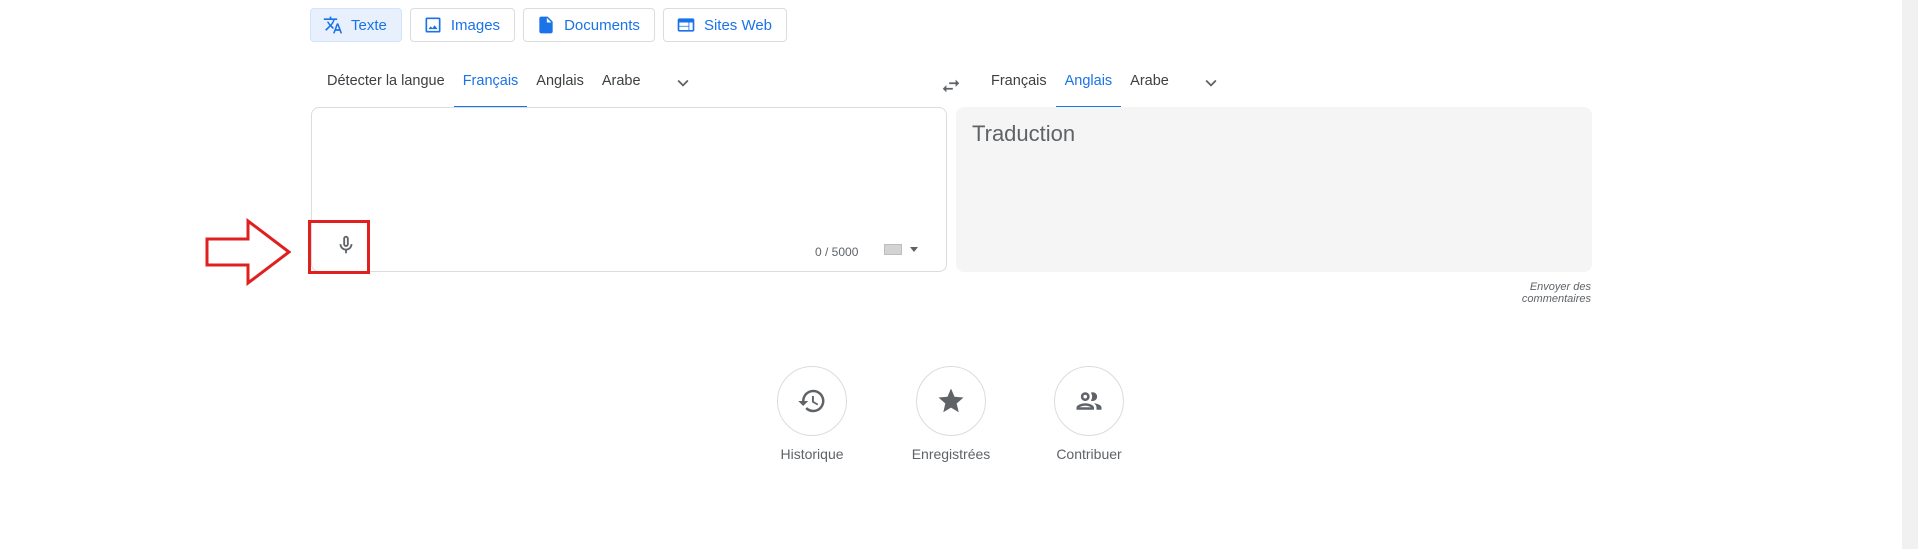  Describe the element at coordinates (1149, 87) in the screenshot. I see `target-lang-arabe: Arabe` at that location.